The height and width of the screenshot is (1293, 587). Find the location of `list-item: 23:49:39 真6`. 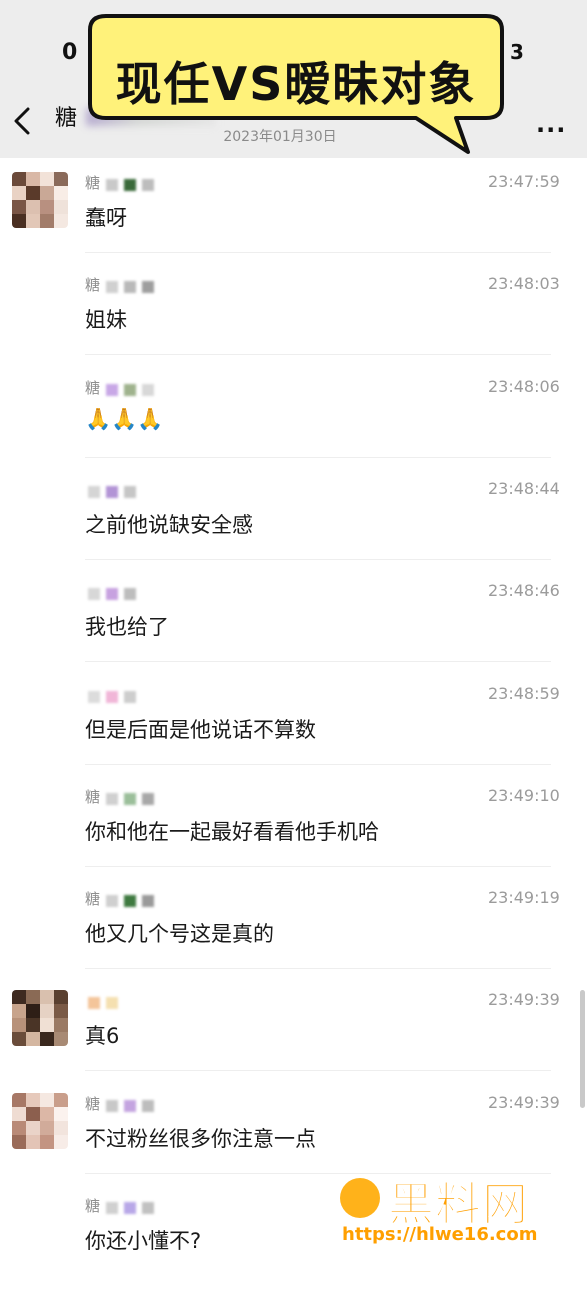

list-item: 23:49:39 真6 is located at coordinates (293, 1037).